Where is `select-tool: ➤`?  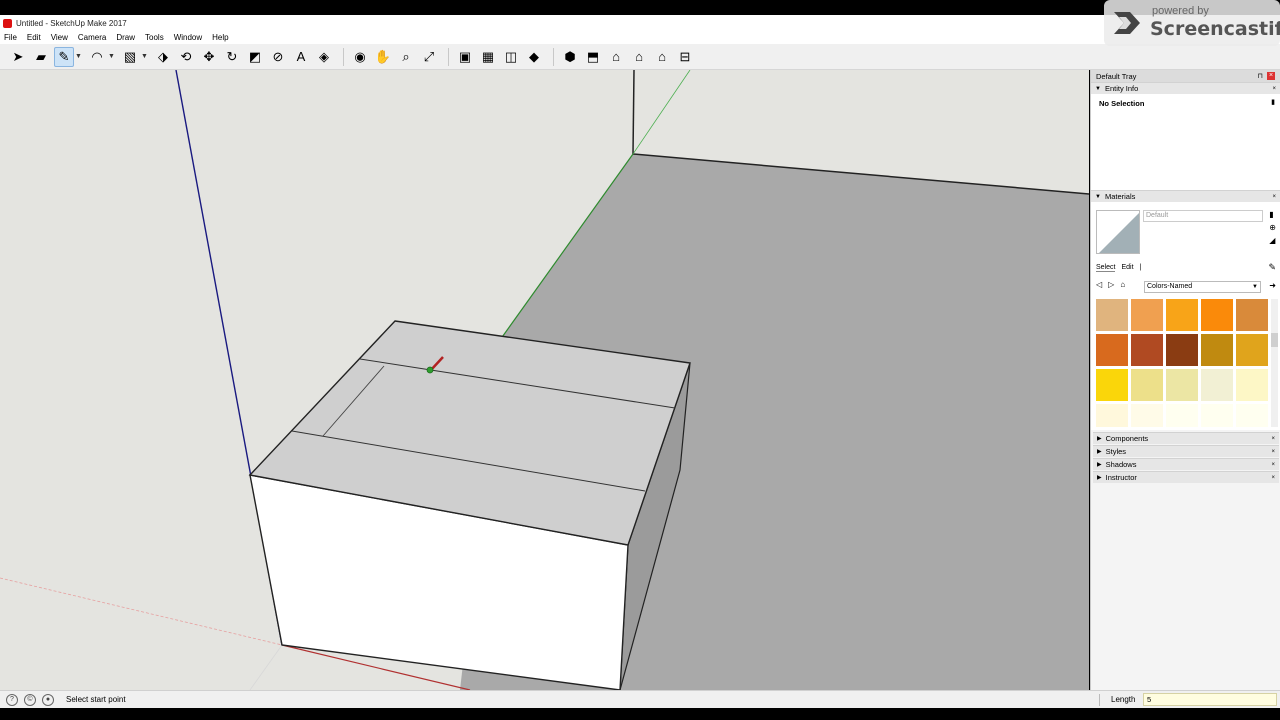 select-tool: ➤ is located at coordinates (18, 57).